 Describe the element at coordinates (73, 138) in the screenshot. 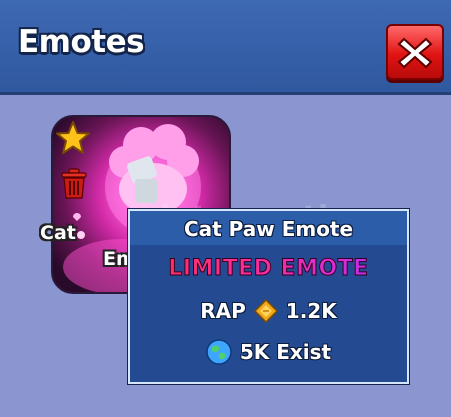

I see `star-icon` at that location.